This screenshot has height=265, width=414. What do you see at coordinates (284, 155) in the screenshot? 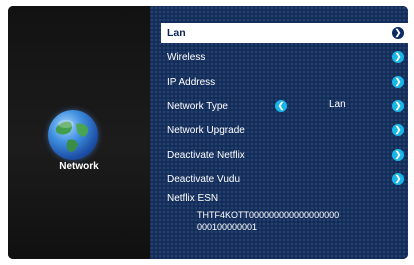
I see `menu-item-deactivate-netflix: Deactivate Netflix ❯` at bounding box center [284, 155].